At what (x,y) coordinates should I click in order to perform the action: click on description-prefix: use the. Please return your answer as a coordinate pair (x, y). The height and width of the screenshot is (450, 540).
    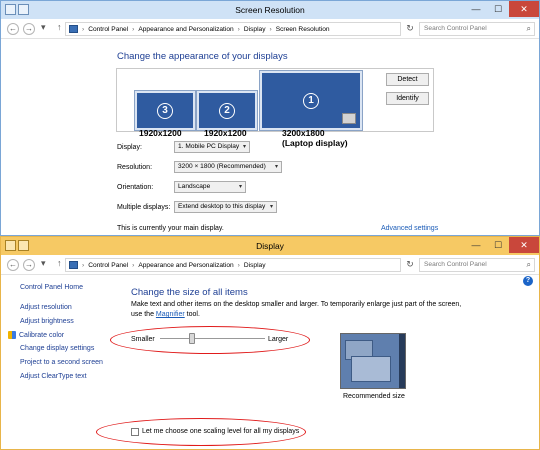
    Looking at the image, I should click on (142, 314).